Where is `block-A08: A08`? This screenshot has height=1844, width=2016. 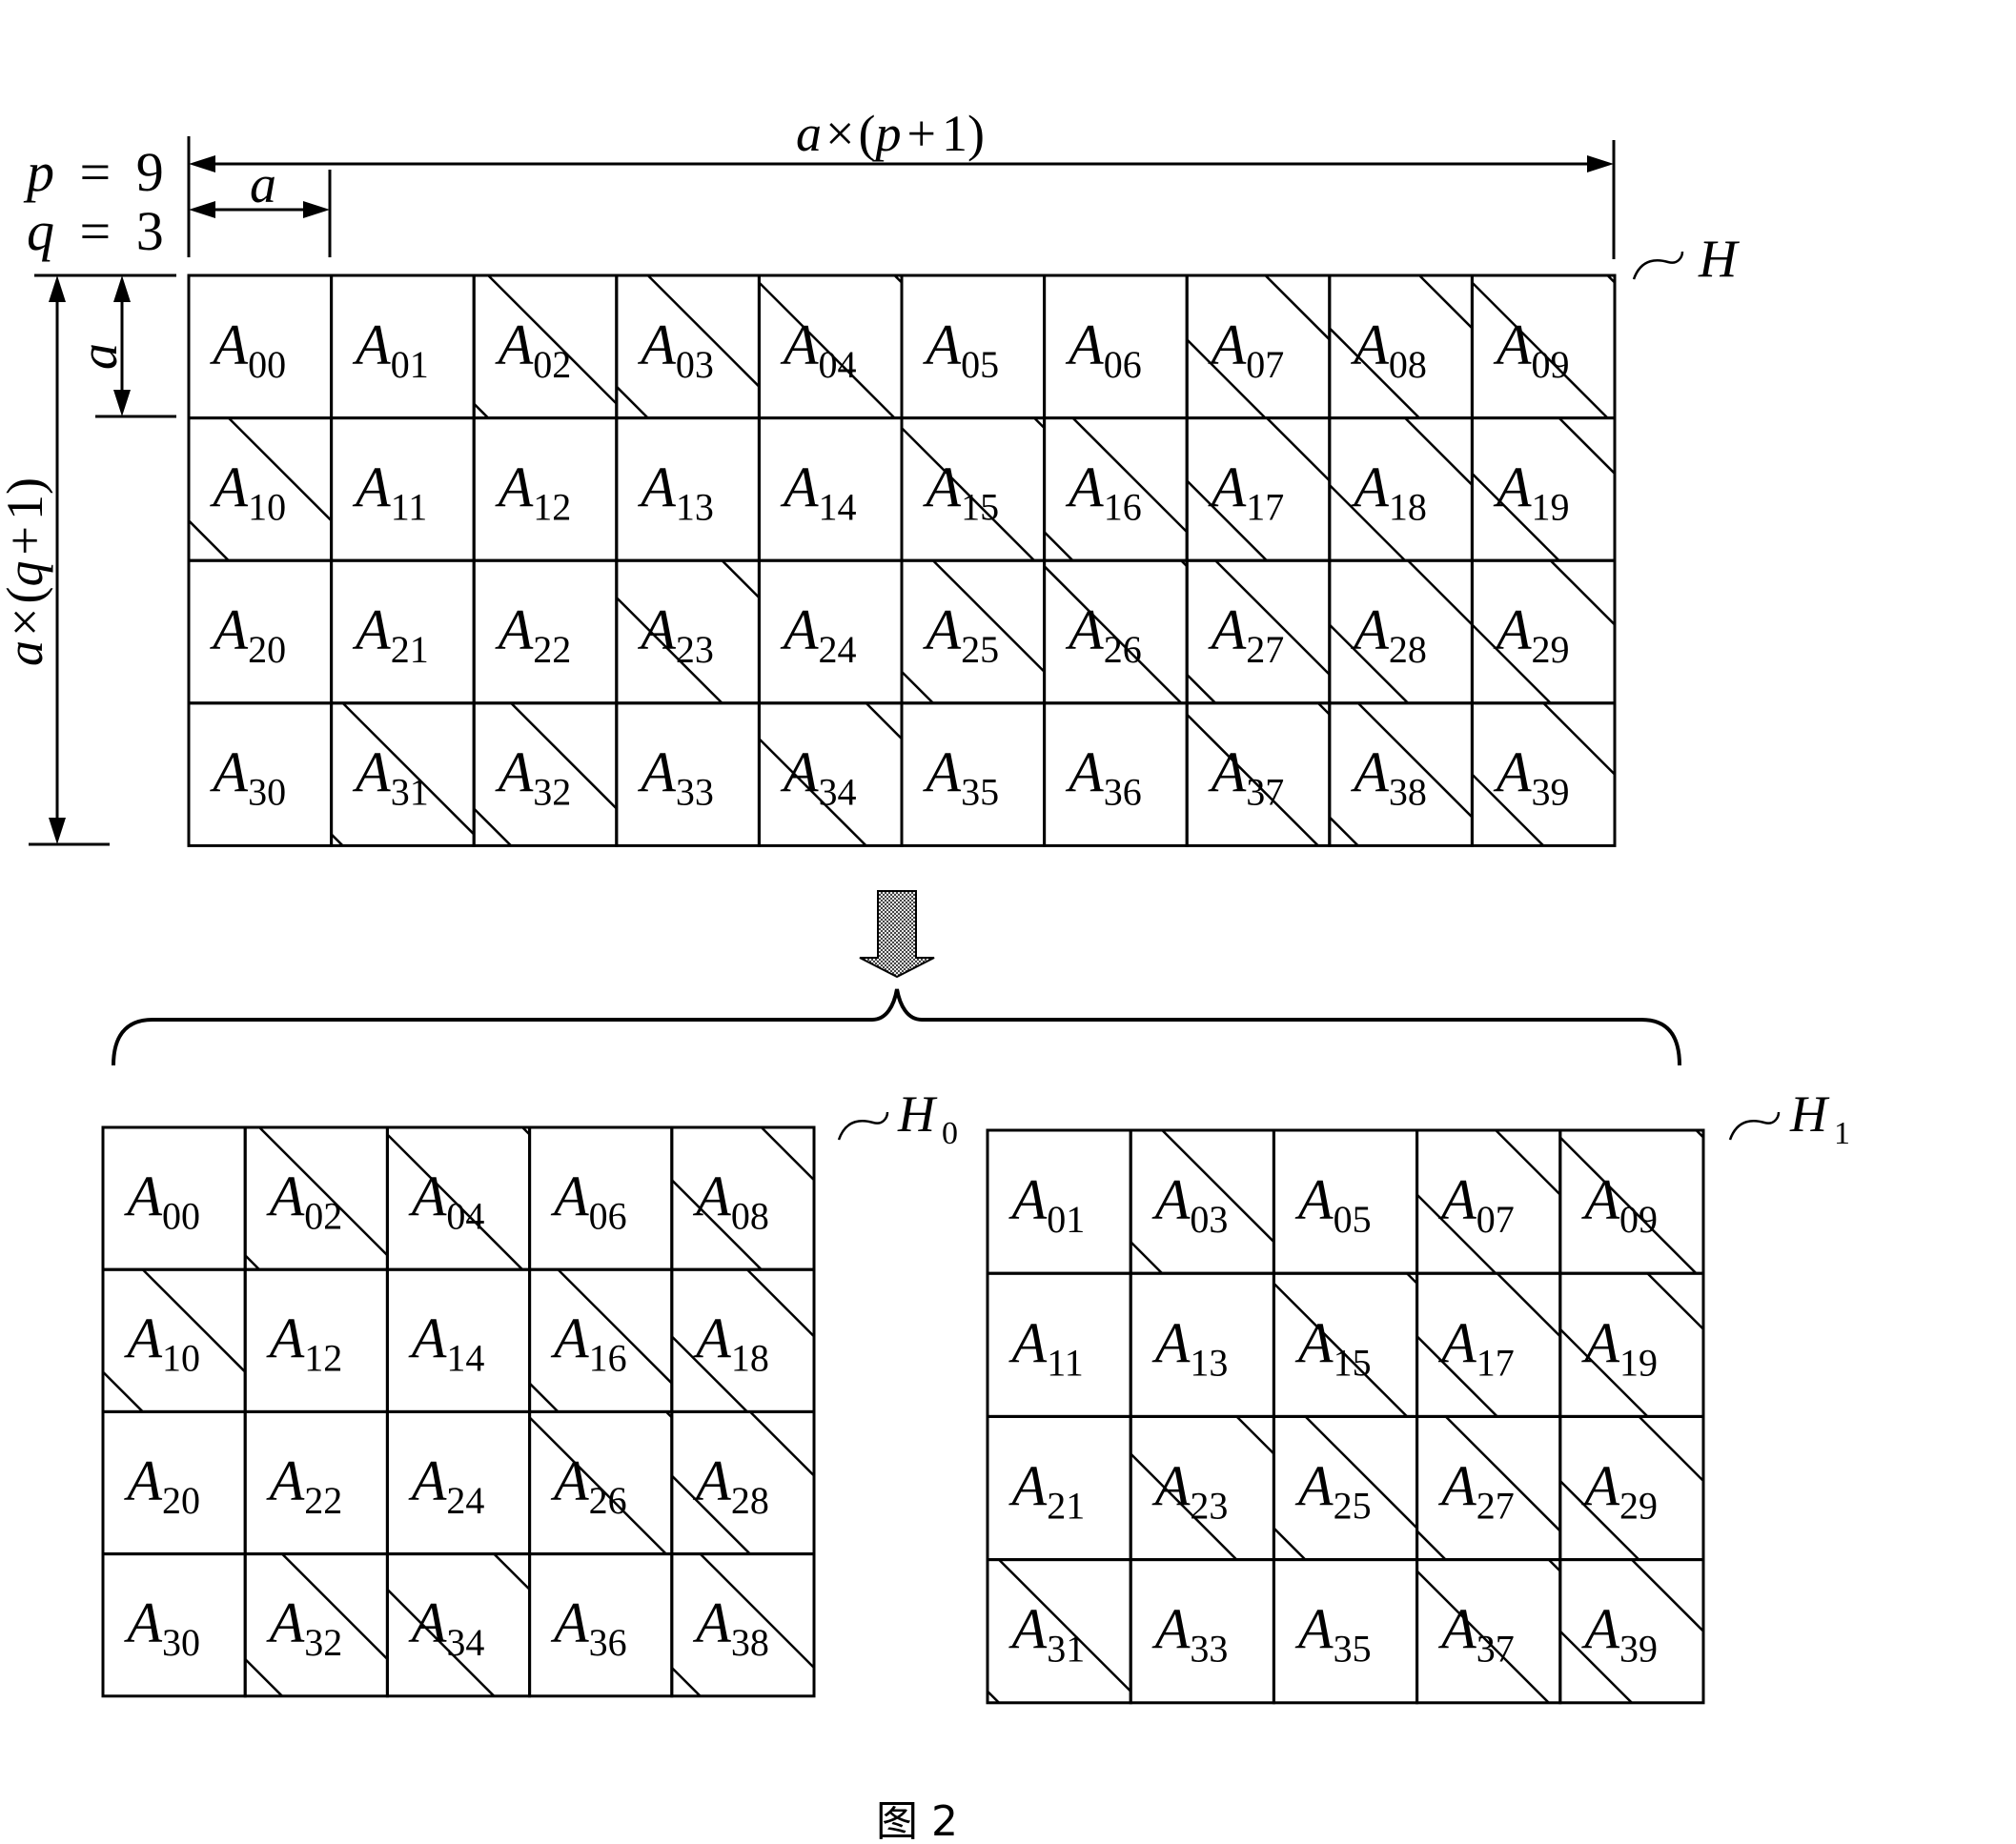 block-A08: A08 is located at coordinates (743, 1198).